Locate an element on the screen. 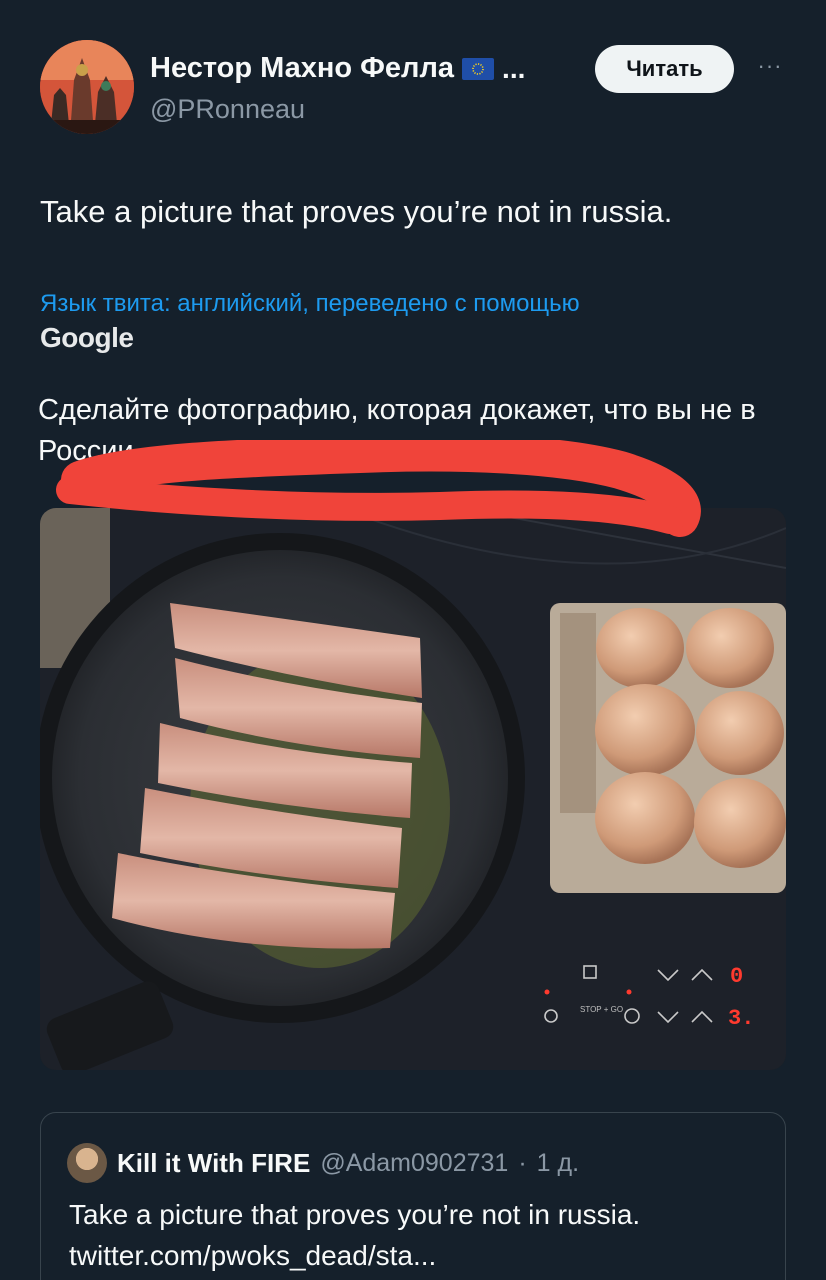  eggs is located at coordinates (690, 738).